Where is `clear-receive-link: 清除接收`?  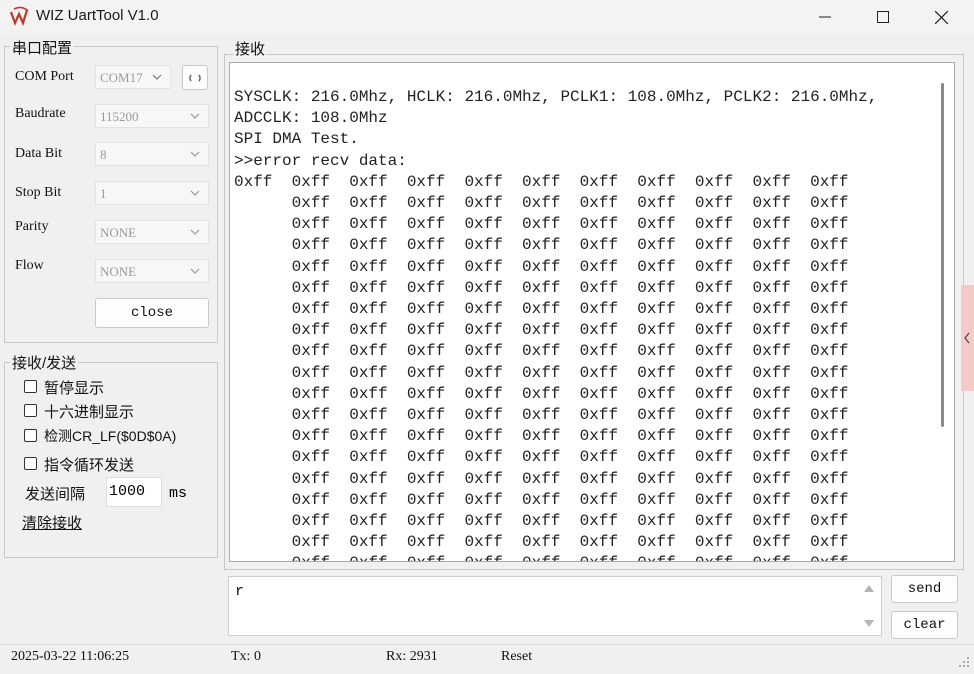
clear-receive-link: 清除接收 is located at coordinates (52, 522).